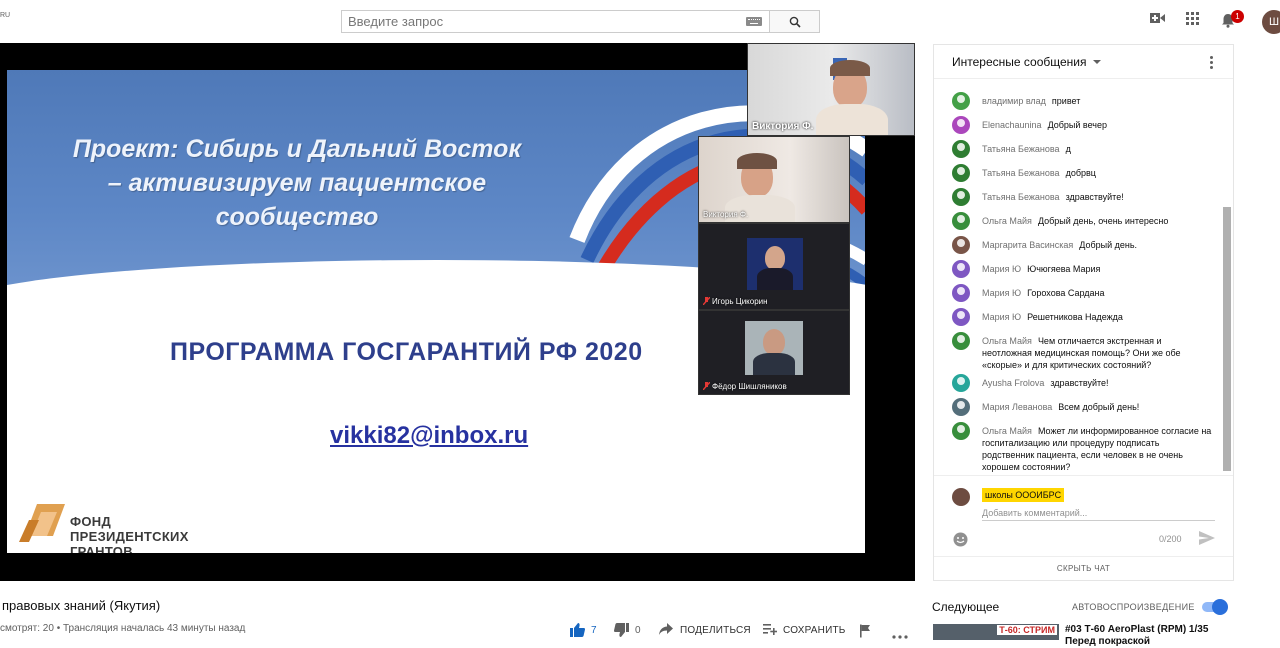 The width and height of the screenshot is (1280, 648). Describe the element at coordinates (1227, 339) in the screenshot. I see `chat-scrollbar` at that location.